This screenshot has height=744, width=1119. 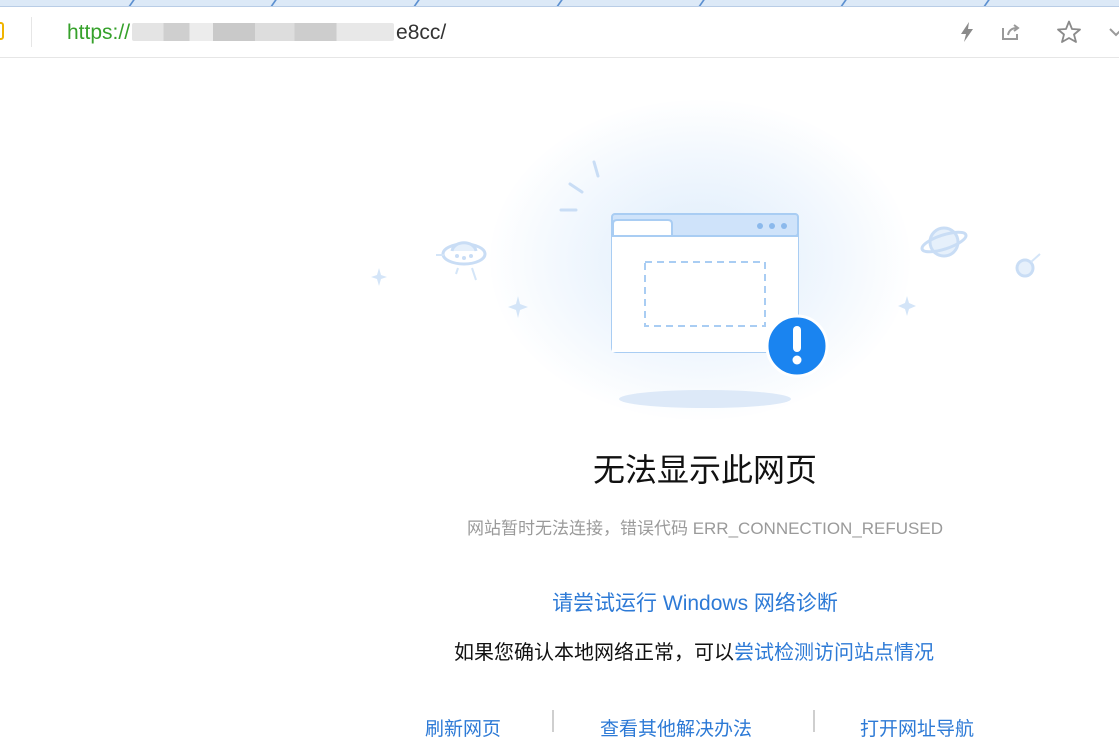 I want to click on local-network-hint: 如果您确认本地网络正常，可以尝试检测访问站点情况, so click(x=559, y=650).